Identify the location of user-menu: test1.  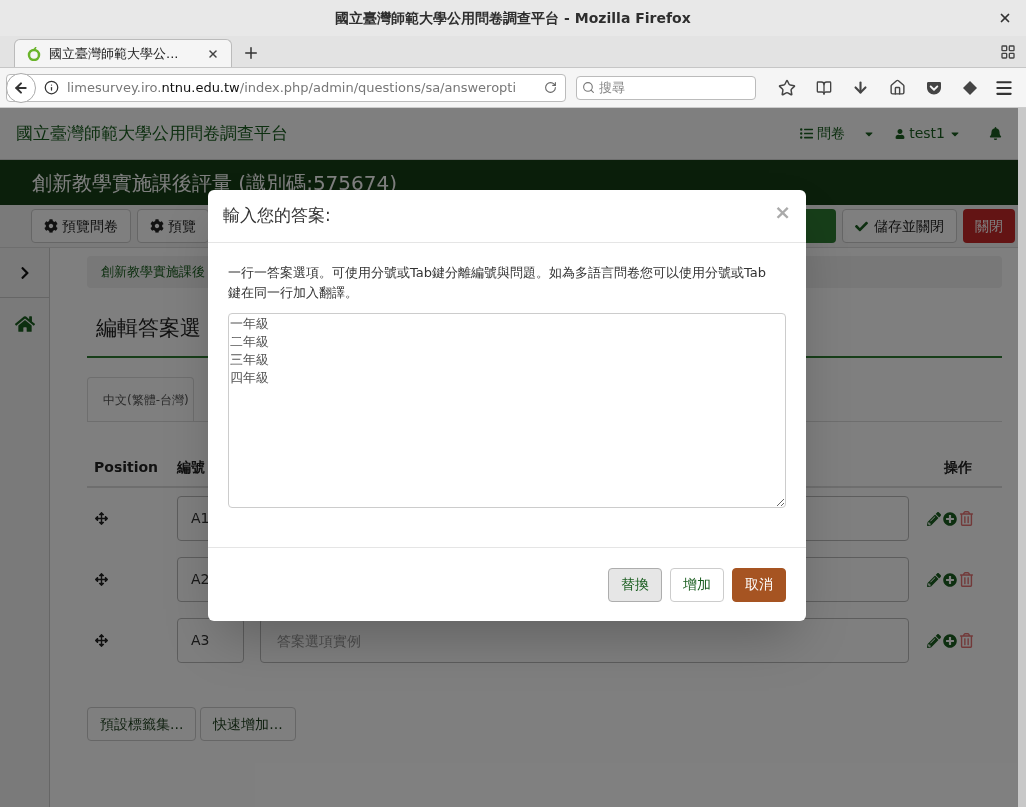
(928, 133).